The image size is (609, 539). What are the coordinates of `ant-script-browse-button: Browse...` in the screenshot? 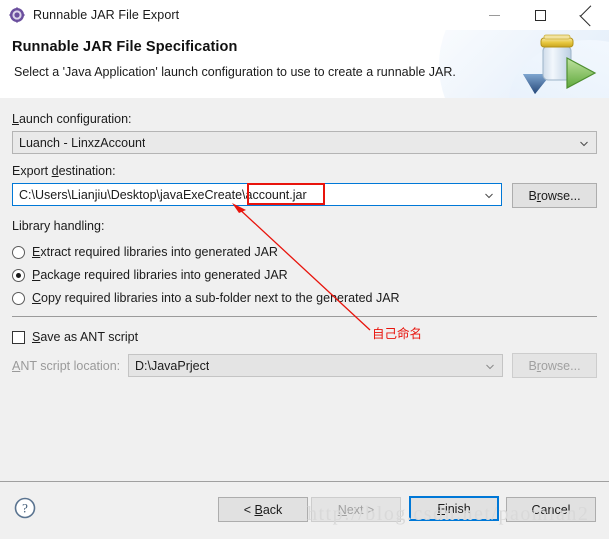 It's located at (554, 365).